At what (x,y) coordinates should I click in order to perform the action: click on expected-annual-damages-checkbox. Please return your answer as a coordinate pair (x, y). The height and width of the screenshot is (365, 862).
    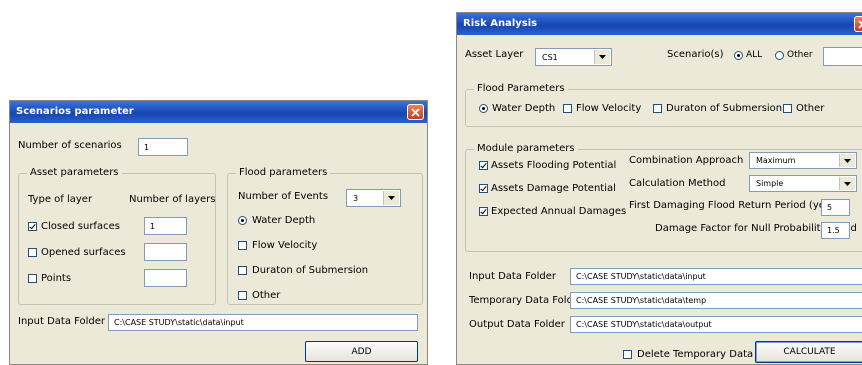
    Looking at the image, I should click on (483, 211).